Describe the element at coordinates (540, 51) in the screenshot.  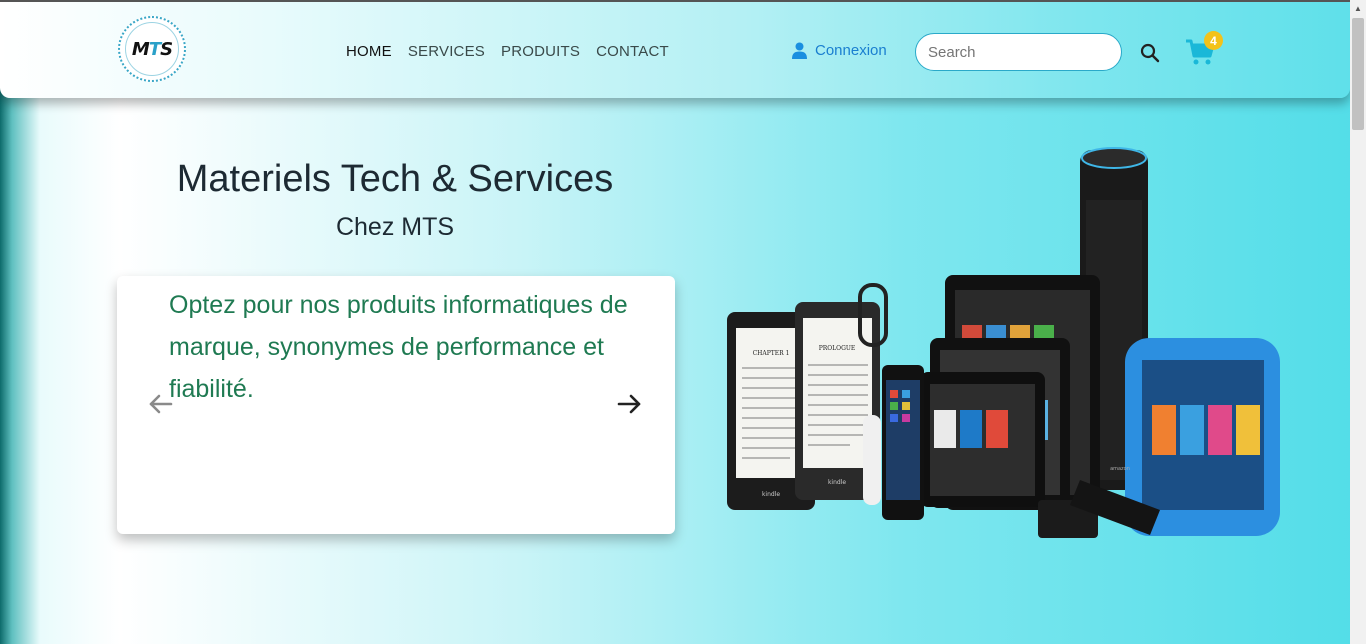
I see `nav-produits: PRODUITS` at that location.